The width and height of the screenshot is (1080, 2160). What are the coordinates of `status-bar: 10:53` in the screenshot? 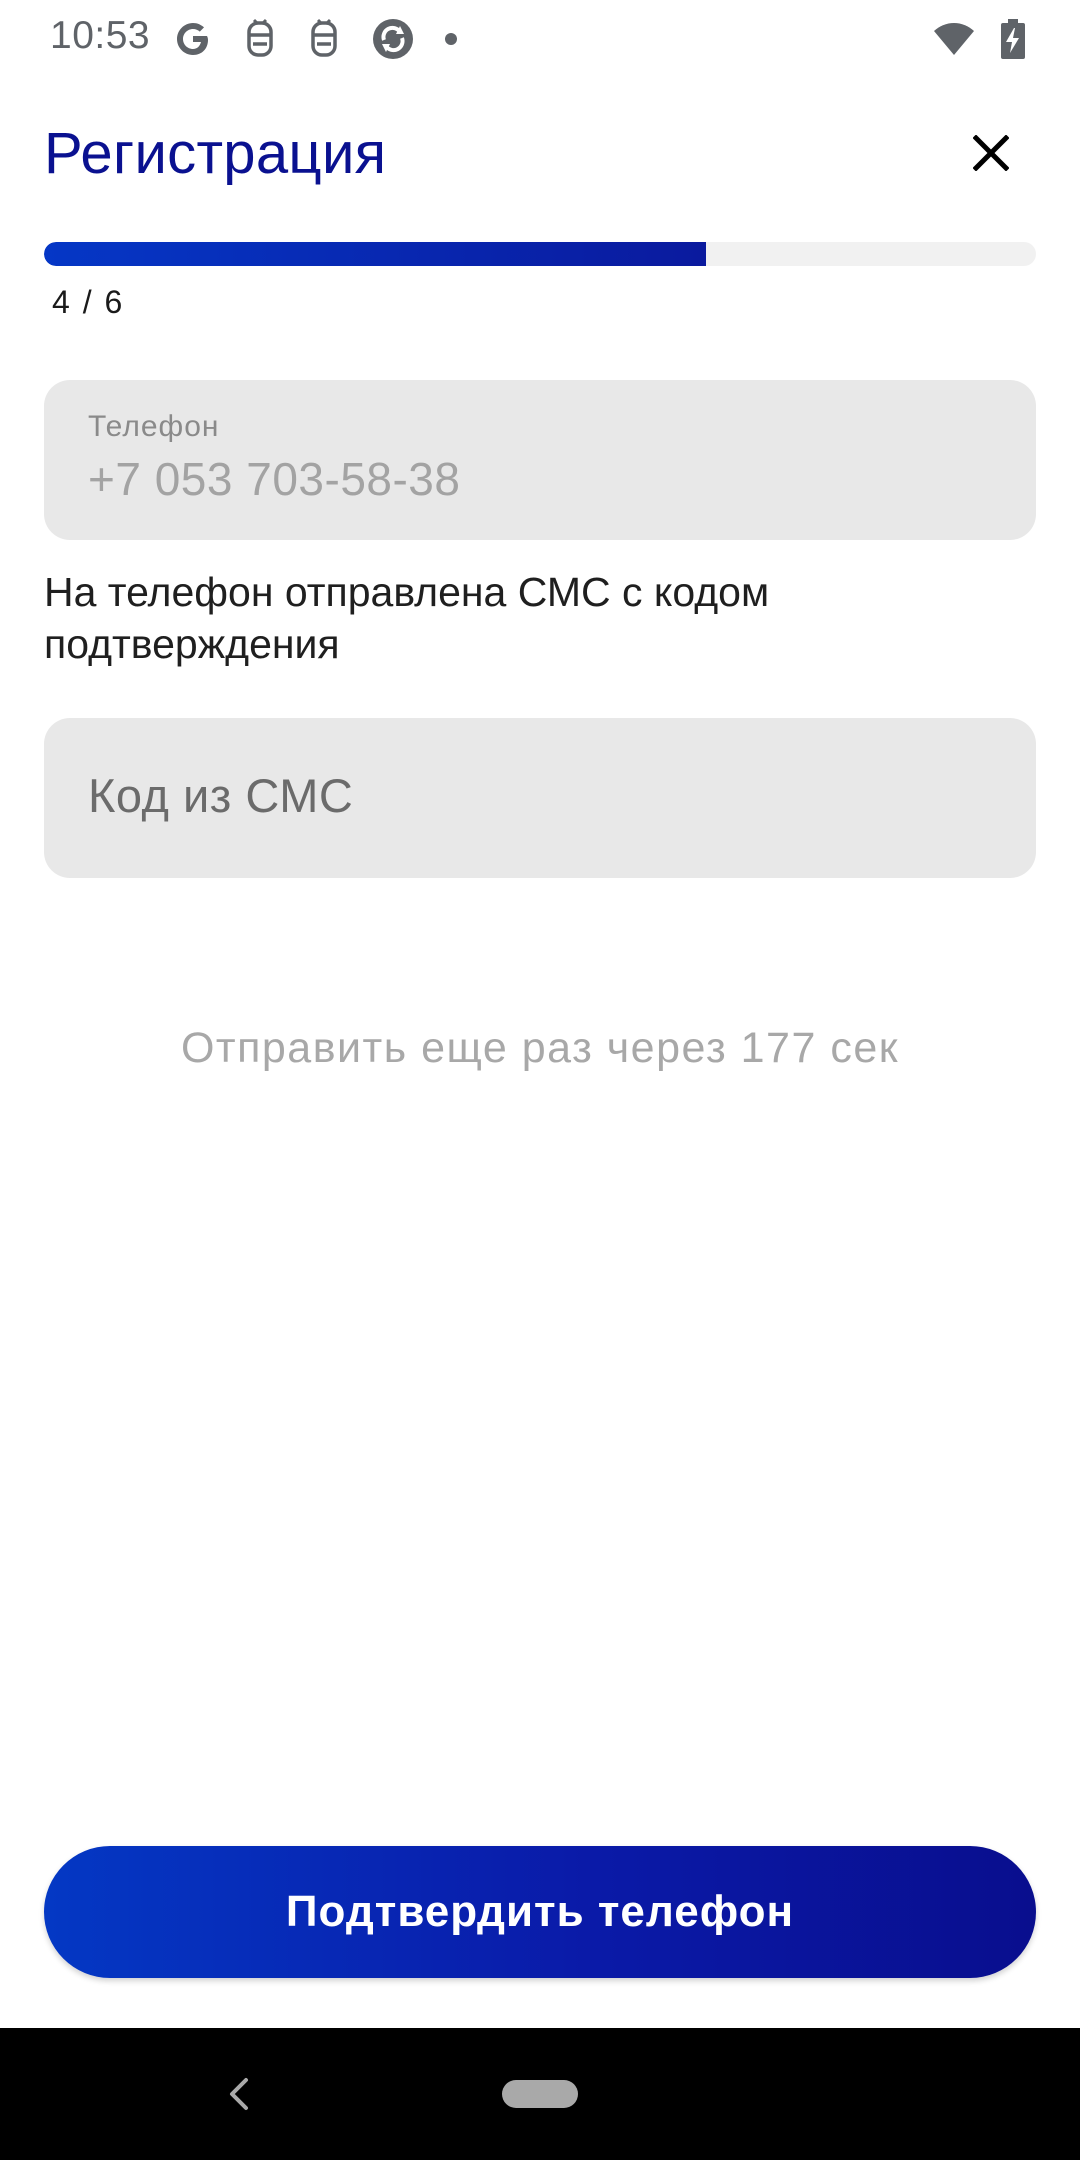 It's located at (540, 39).